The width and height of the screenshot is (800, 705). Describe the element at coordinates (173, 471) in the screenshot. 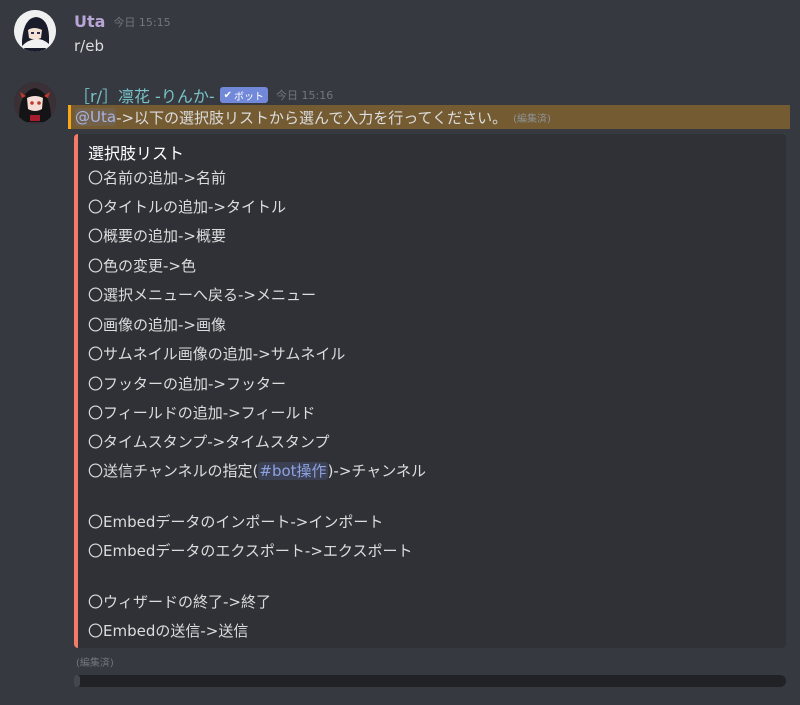

I see `channel-line-prefix: 〇送信チャンネルの指定(` at that location.